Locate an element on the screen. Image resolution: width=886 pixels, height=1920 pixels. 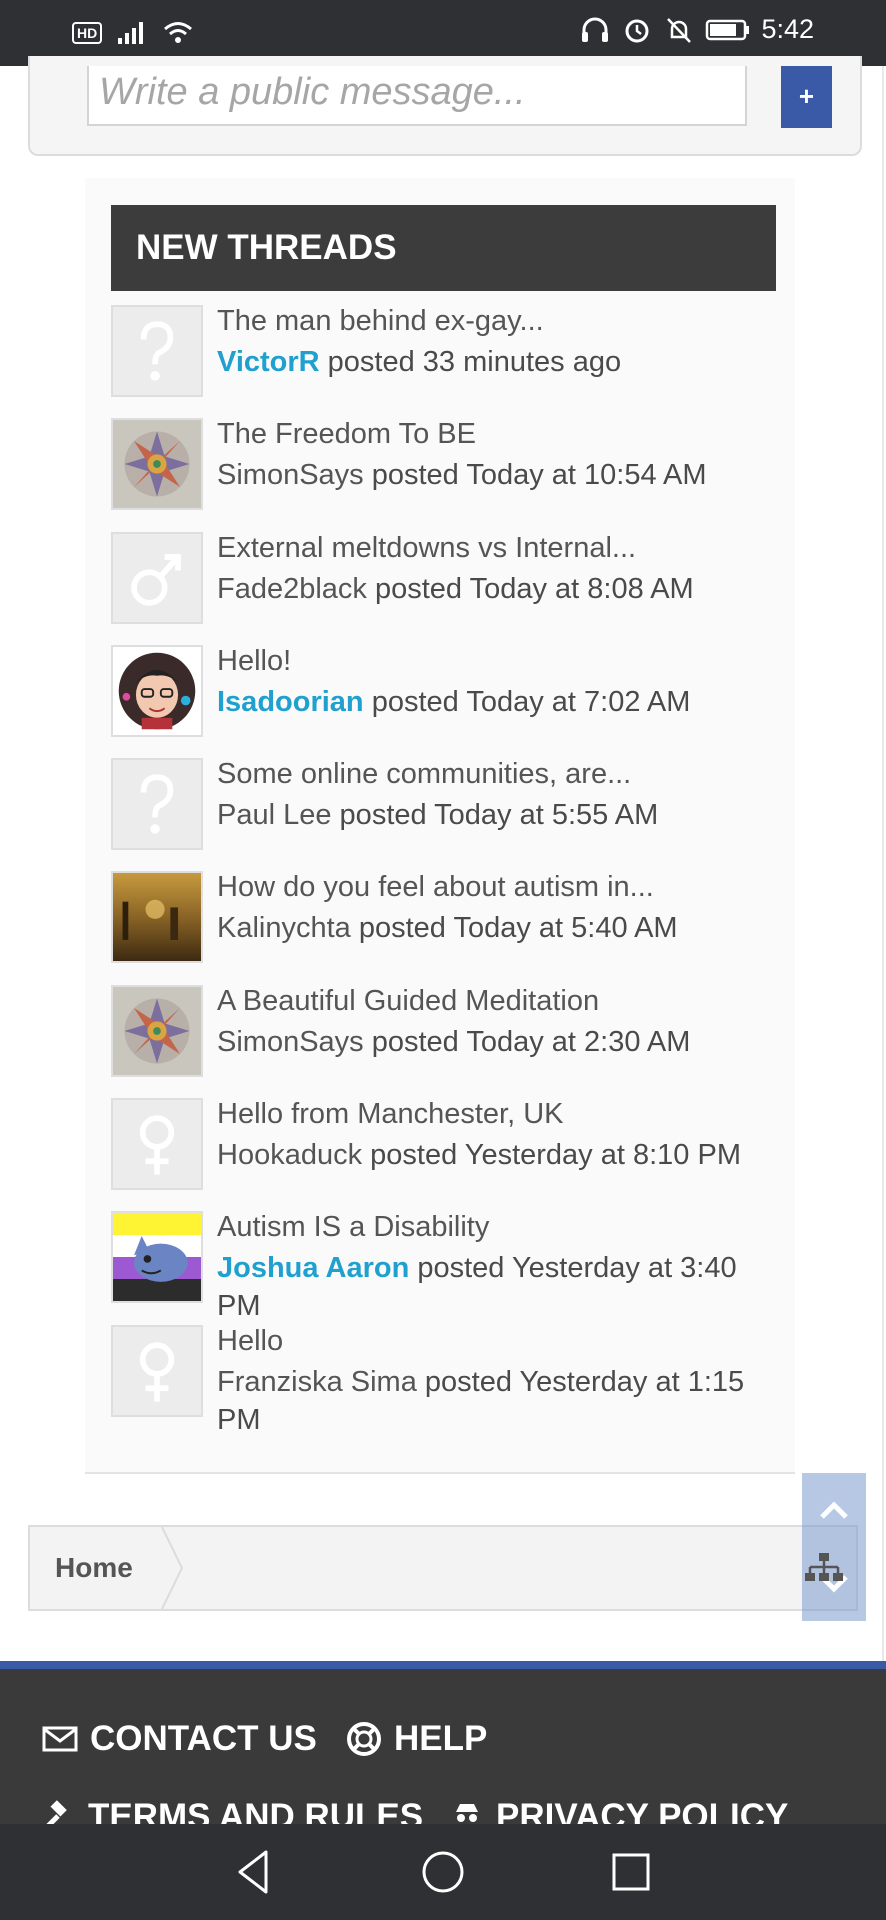
thread-time: Today at 10:54 AM is located at coordinates (586, 475).